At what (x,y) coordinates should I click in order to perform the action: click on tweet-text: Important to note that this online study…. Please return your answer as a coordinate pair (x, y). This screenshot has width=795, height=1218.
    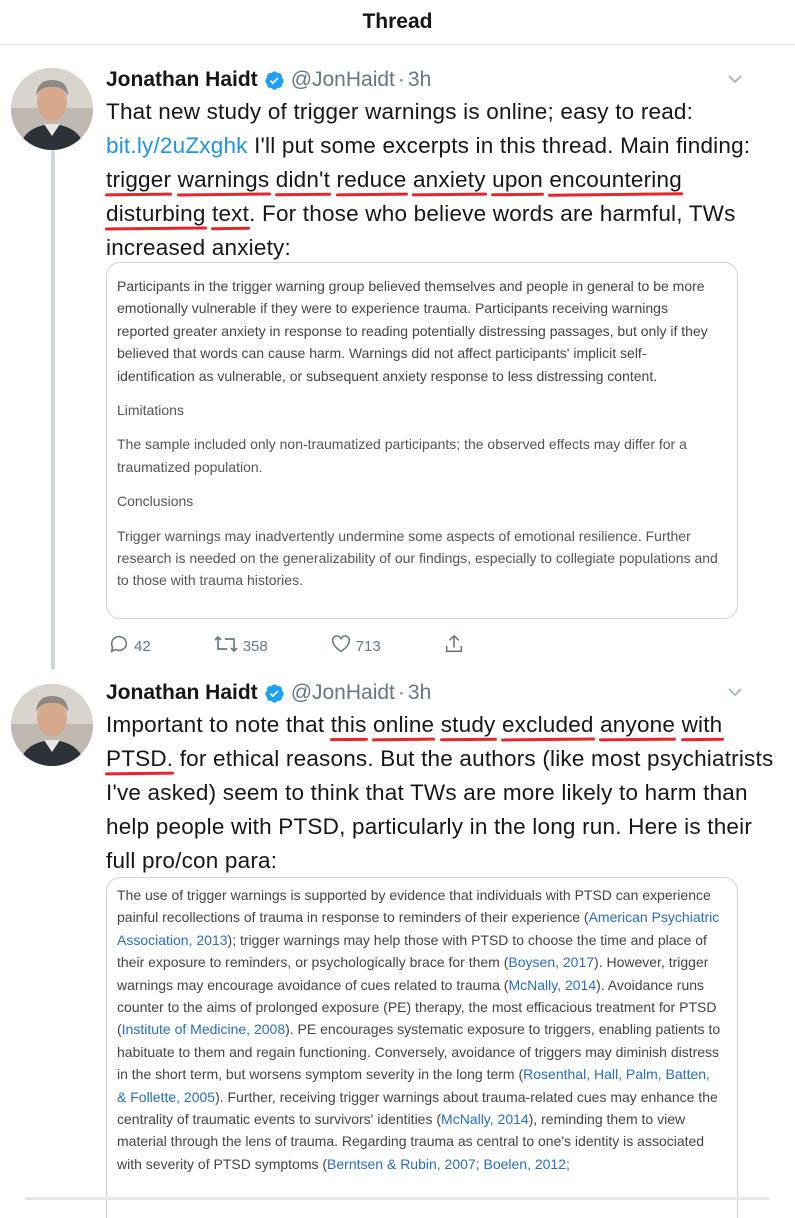
    Looking at the image, I should click on (440, 793).